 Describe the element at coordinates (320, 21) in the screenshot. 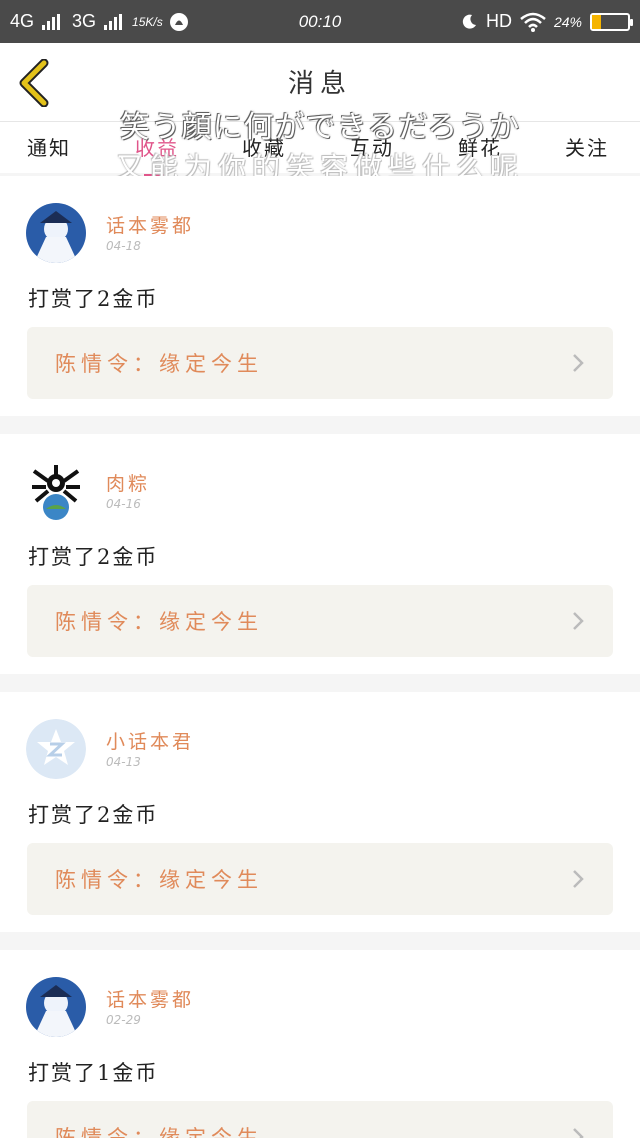

I see `status-bar: 4G 3G 15K/s 00:10 HD 24%` at that location.